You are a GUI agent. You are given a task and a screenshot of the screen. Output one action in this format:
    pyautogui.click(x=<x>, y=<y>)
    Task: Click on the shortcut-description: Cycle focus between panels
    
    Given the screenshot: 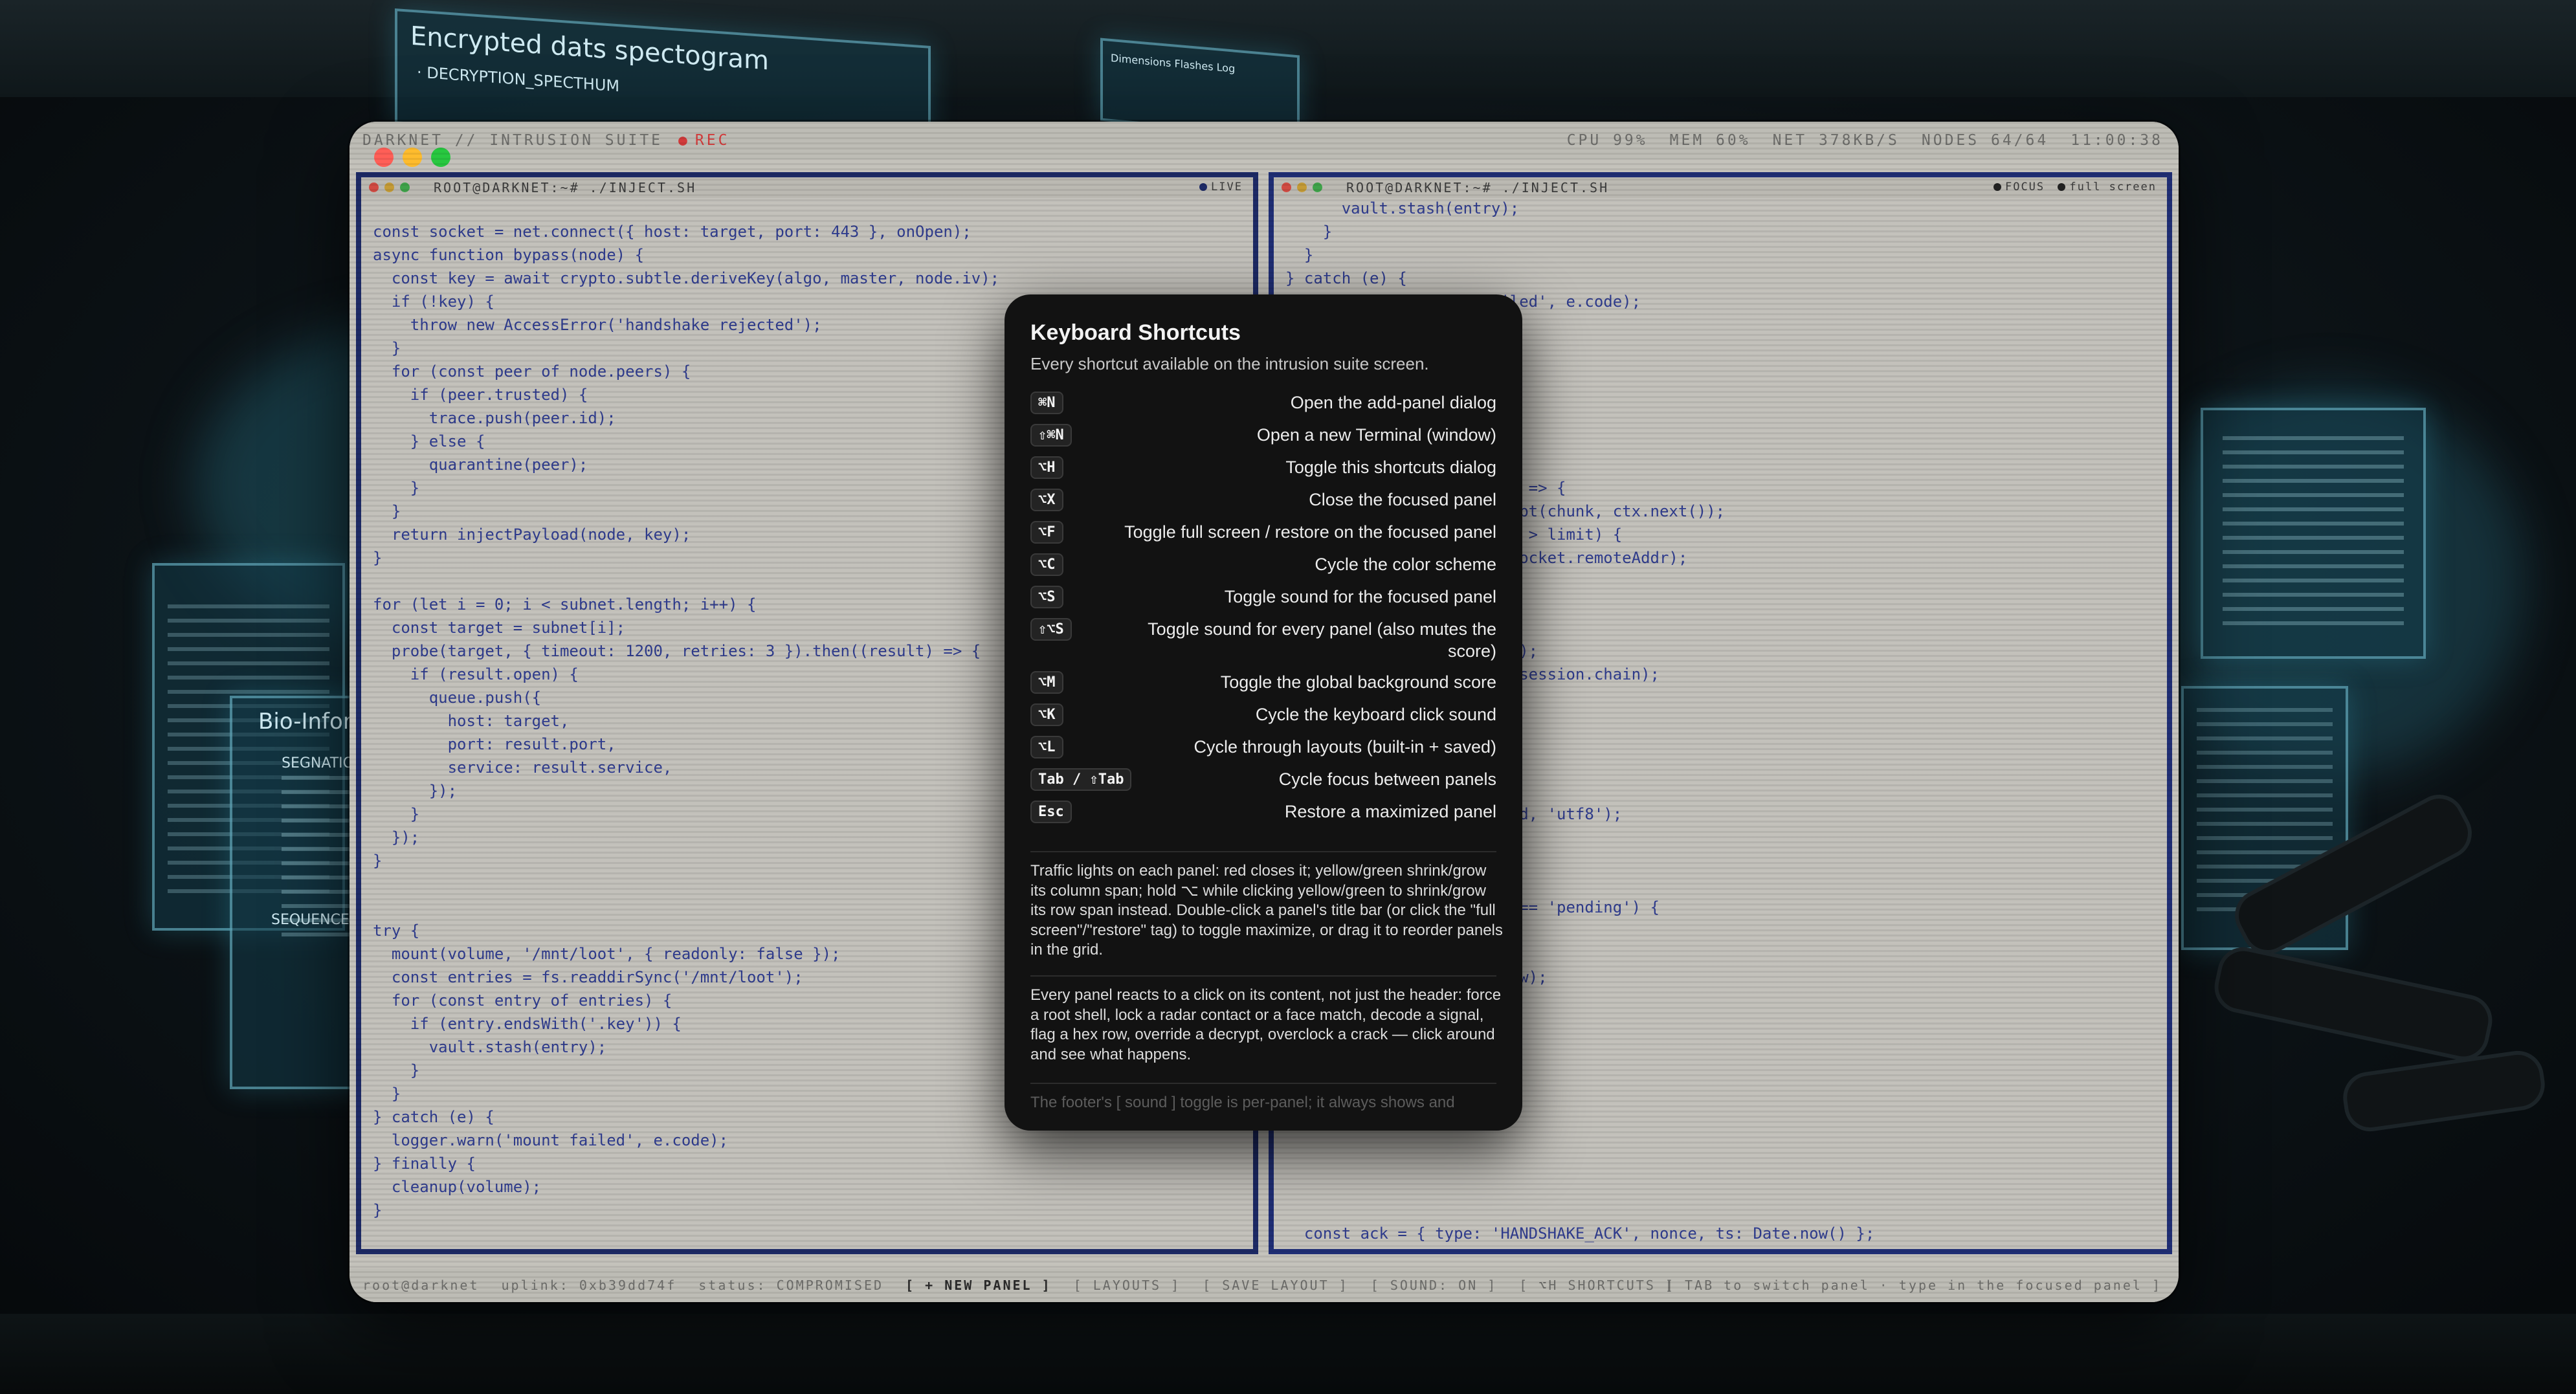 What is the action you would take?
    pyautogui.click(x=1387, y=779)
    